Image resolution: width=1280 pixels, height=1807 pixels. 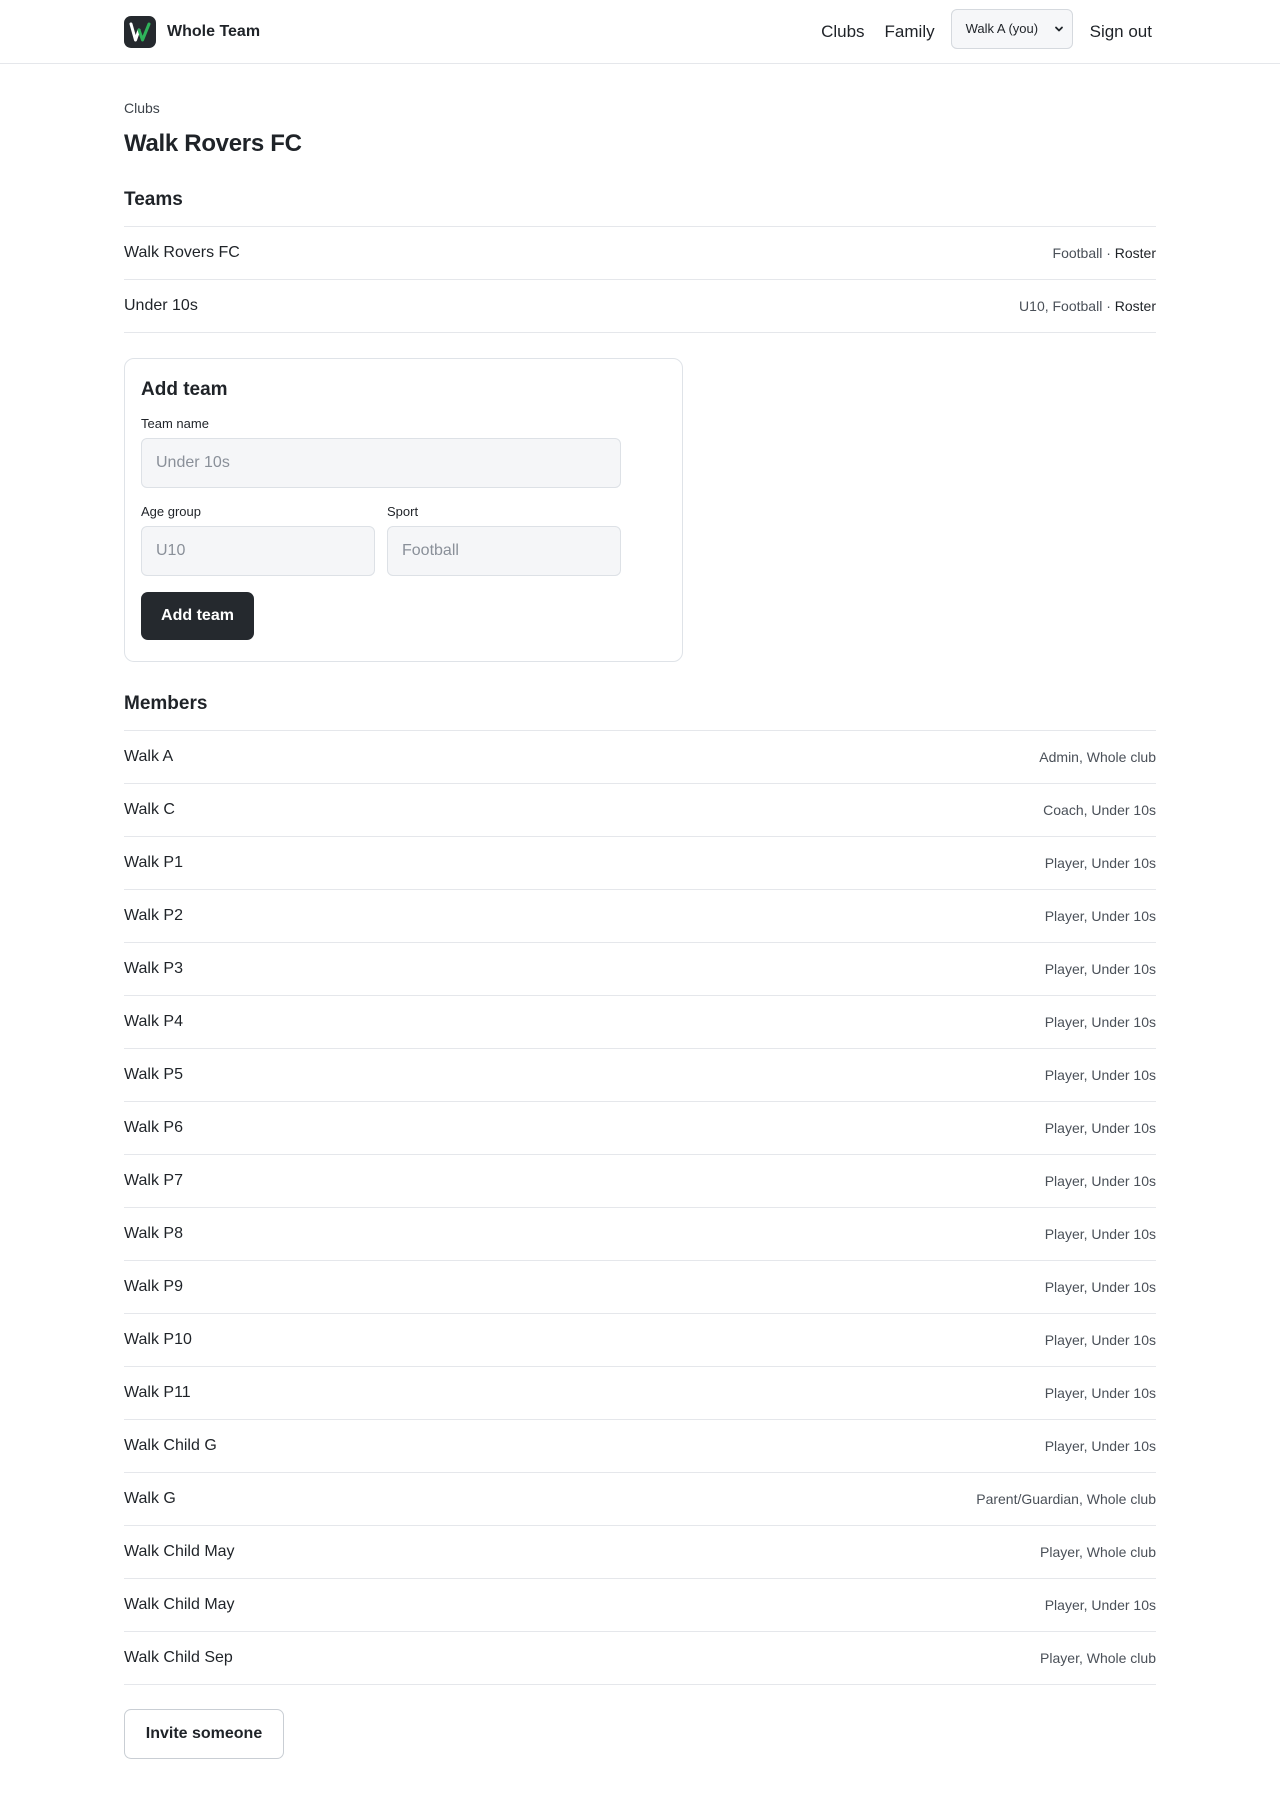 What do you see at coordinates (1099, 810) in the screenshot?
I see `member-role: Coach, Under 10s` at bounding box center [1099, 810].